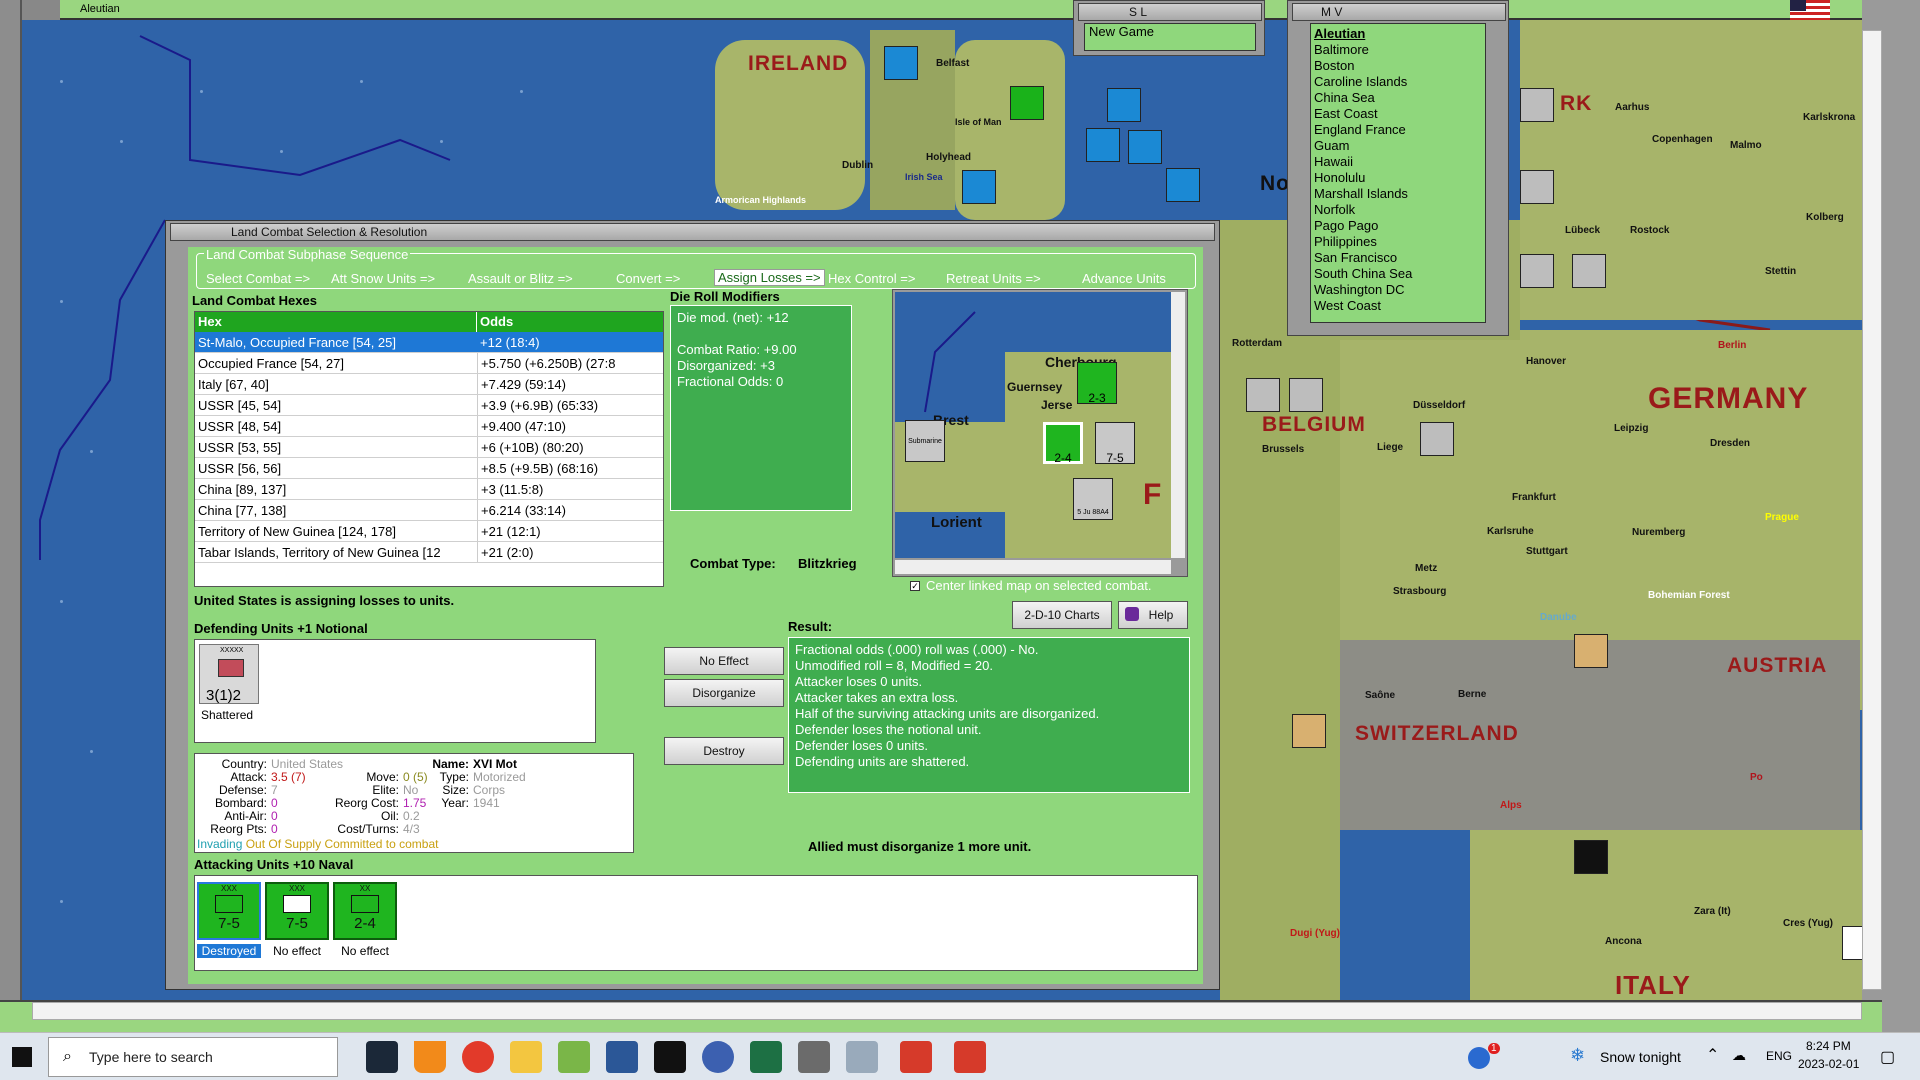 The image size is (1920, 1080). Describe the element at coordinates (1398, 50) in the screenshot. I see `mv-item: Baltimore` at that location.